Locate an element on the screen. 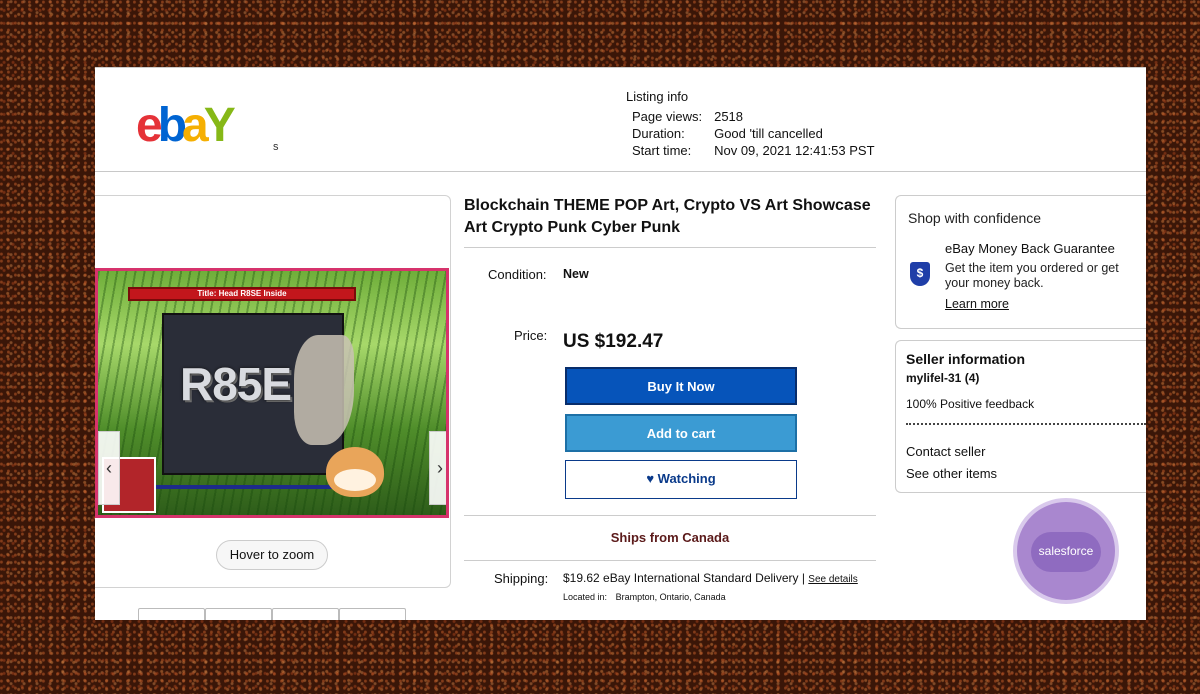 This screenshot has width=1200, height=694. info-row: Duration: Good 'till cancelled is located at coordinates (759, 134).